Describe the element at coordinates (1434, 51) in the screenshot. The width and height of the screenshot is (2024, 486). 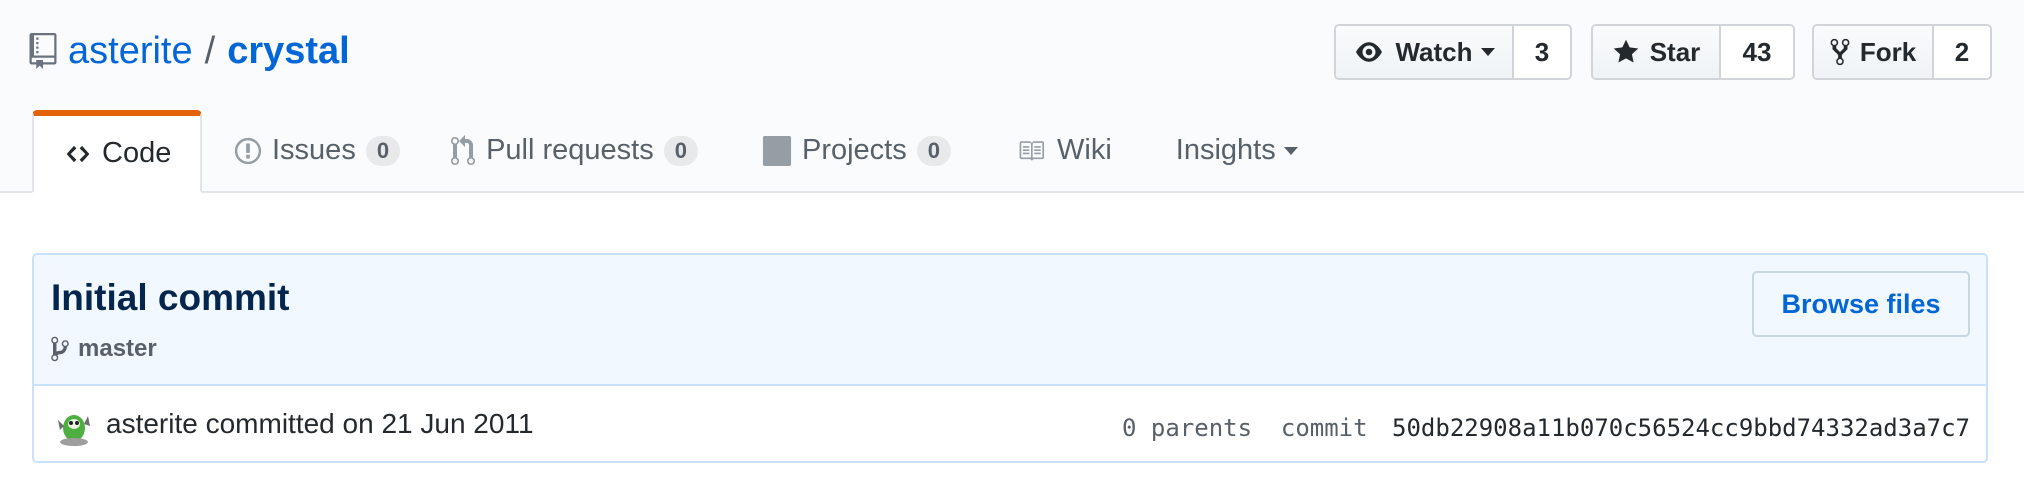
I see `watch-label: Watch` at that location.